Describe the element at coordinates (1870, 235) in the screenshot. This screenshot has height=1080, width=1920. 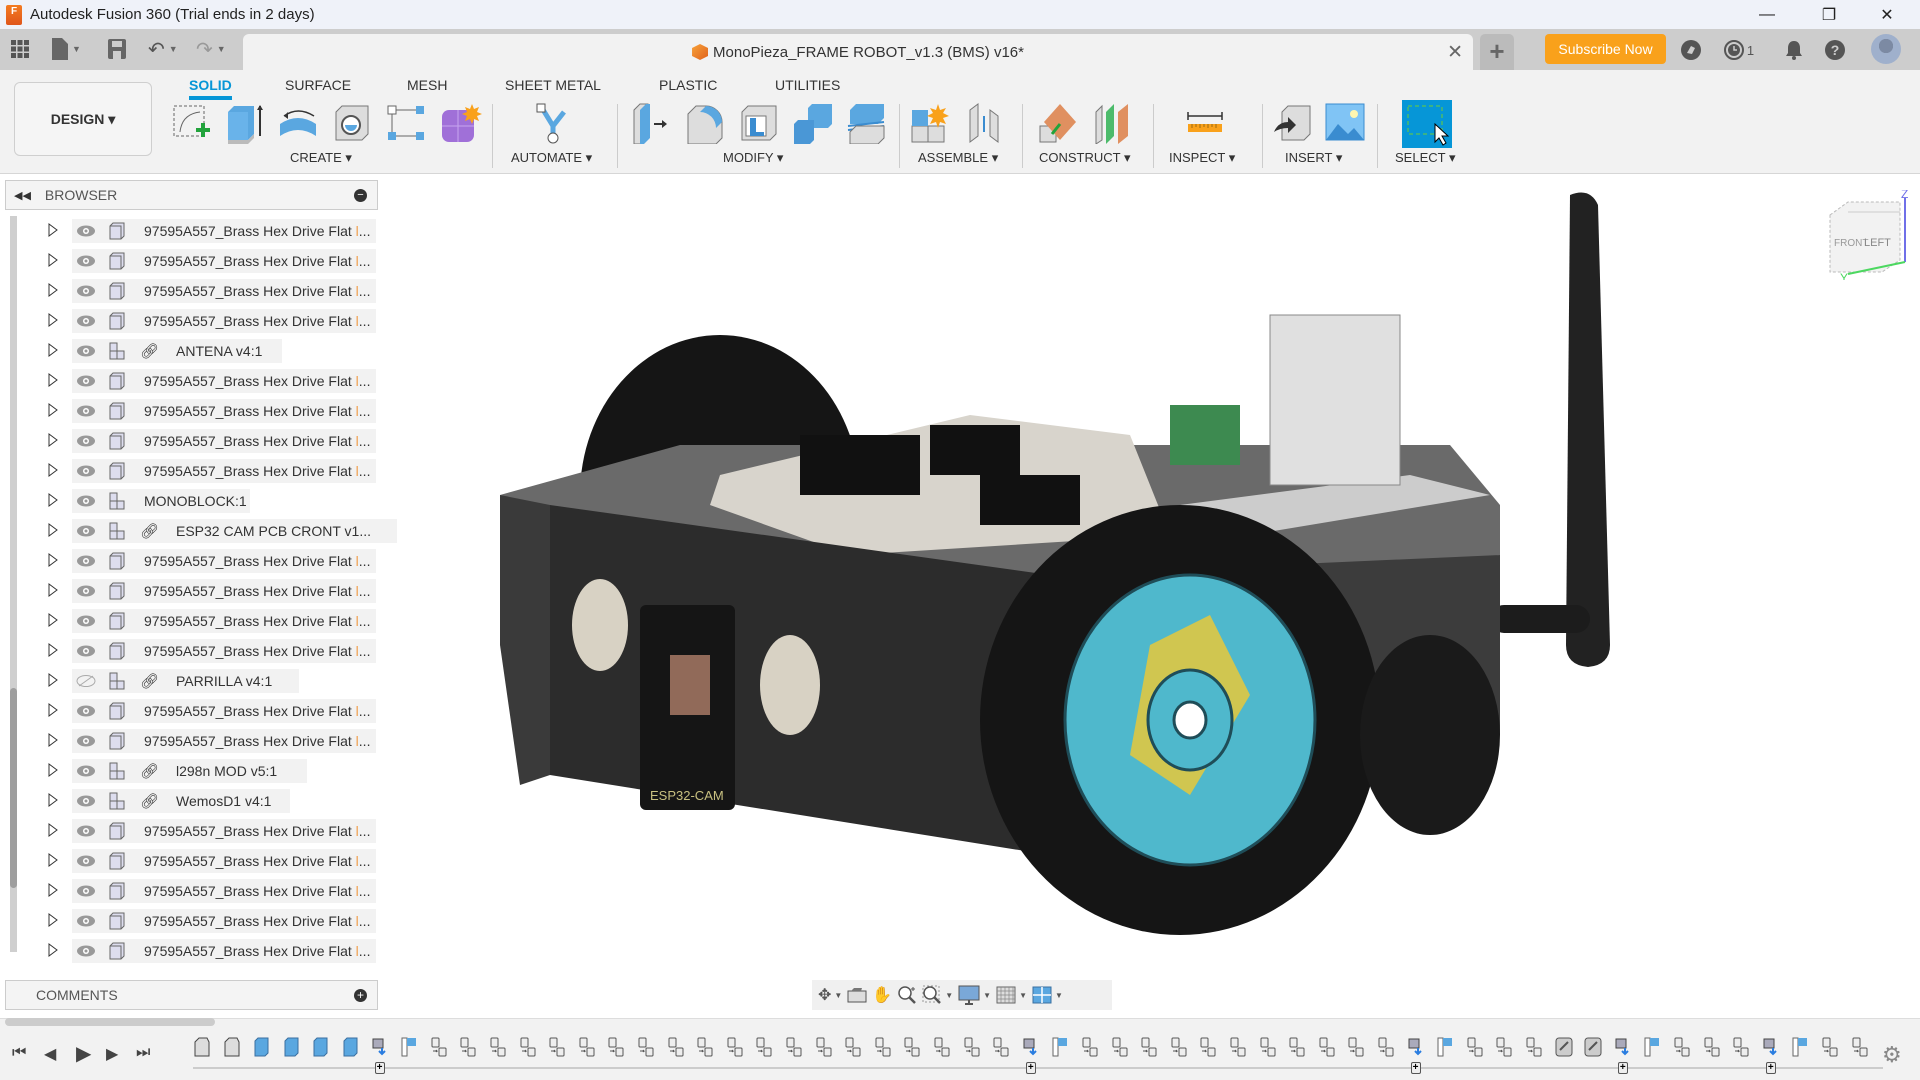
I see `viewcube: FRONT LEFT Z Y` at that location.